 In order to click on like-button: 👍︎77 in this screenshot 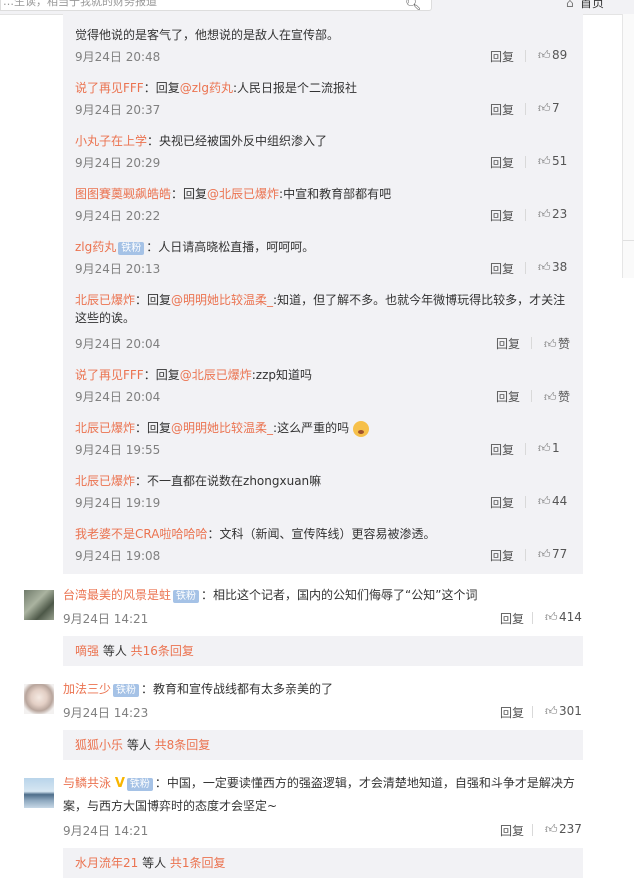, I will do `click(552, 554)`.